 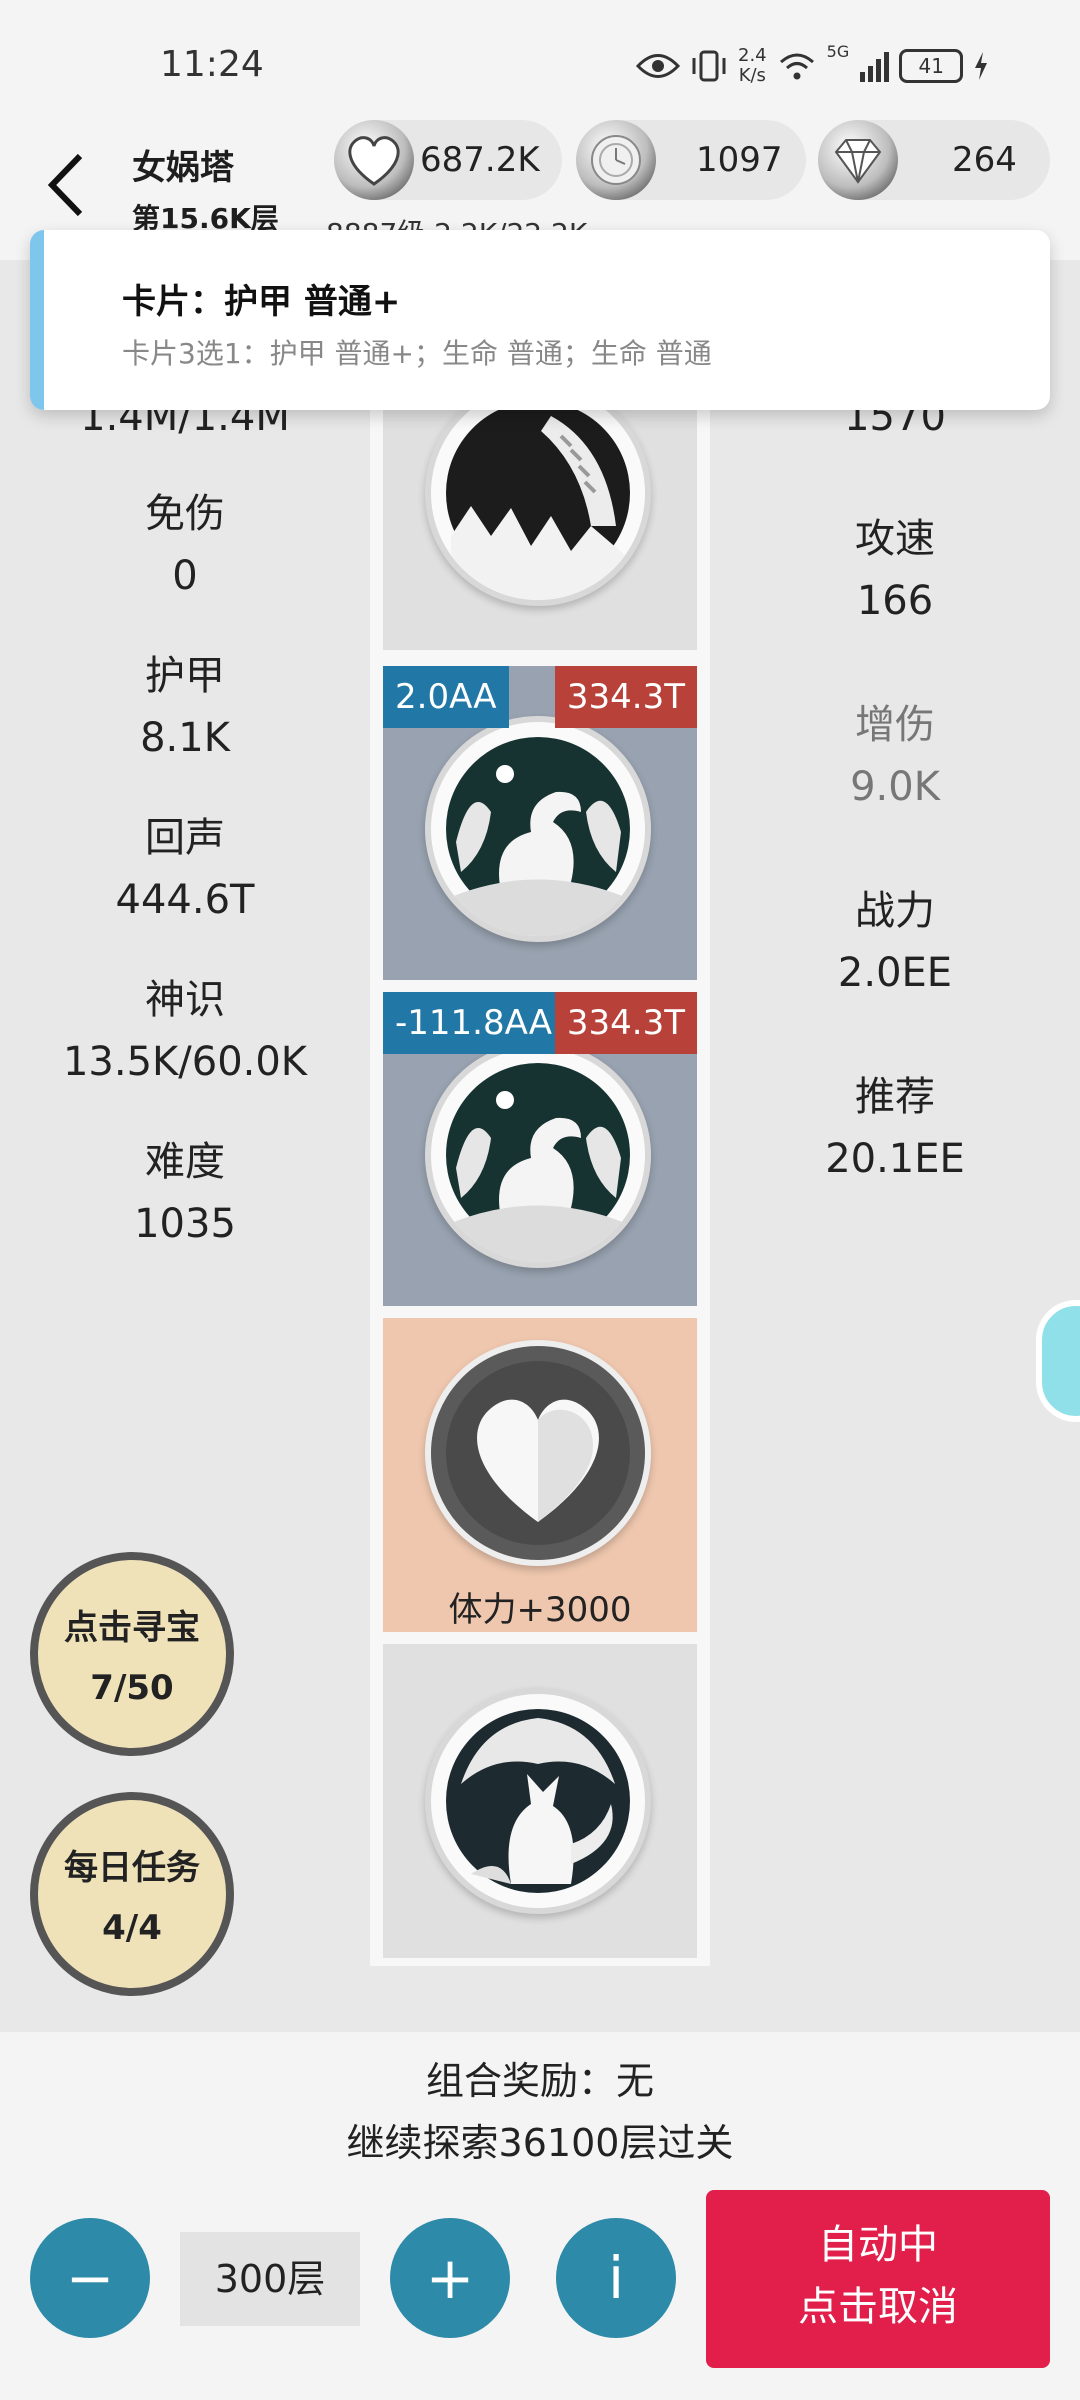 I want to click on status-bar: 11:24 2.4 K/s 5G 41, so click(x=540, y=65).